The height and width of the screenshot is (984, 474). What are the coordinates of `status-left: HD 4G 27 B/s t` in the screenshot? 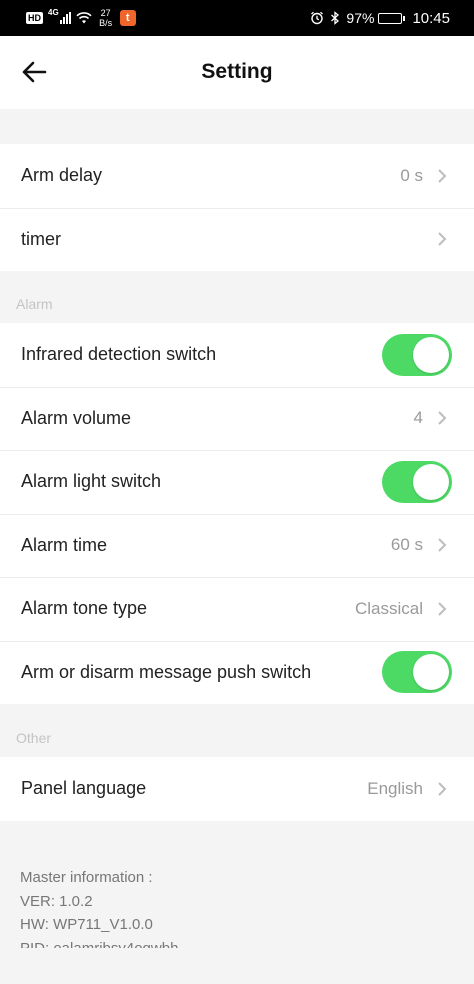 It's located at (81, 18).